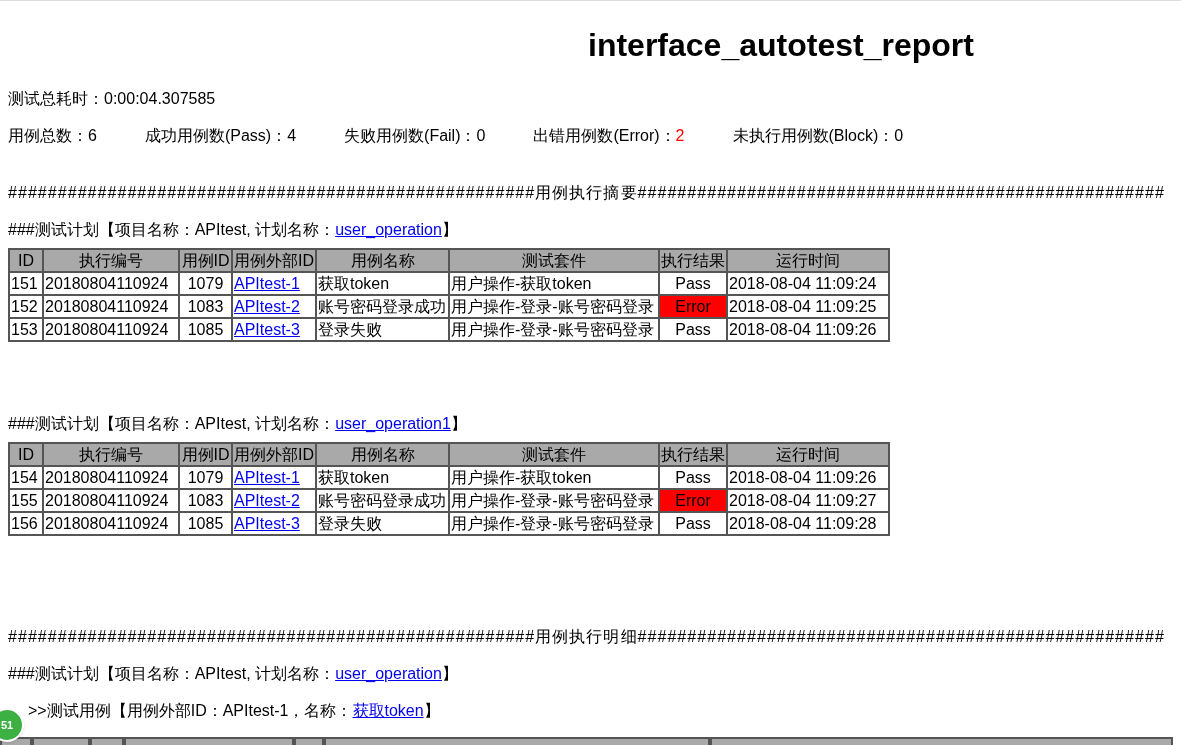 This screenshot has width=1181, height=745. Describe the element at coordinates (393, 423) in the screenshot. I see `plan-link: user_operation1` at that location.